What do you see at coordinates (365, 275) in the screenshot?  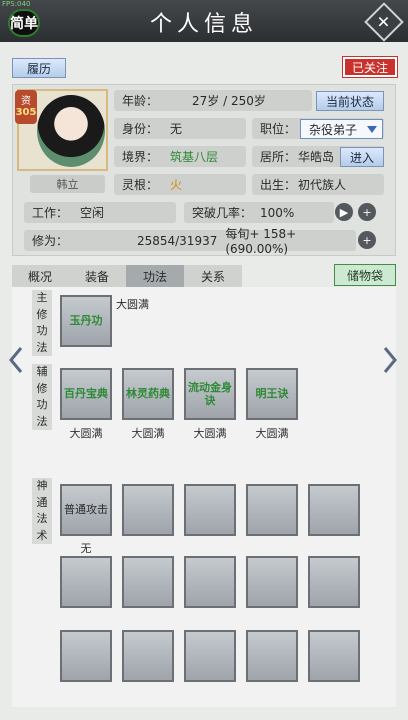 I see `storage-bag-button: 储物袋` at bounding box center [365, 275].